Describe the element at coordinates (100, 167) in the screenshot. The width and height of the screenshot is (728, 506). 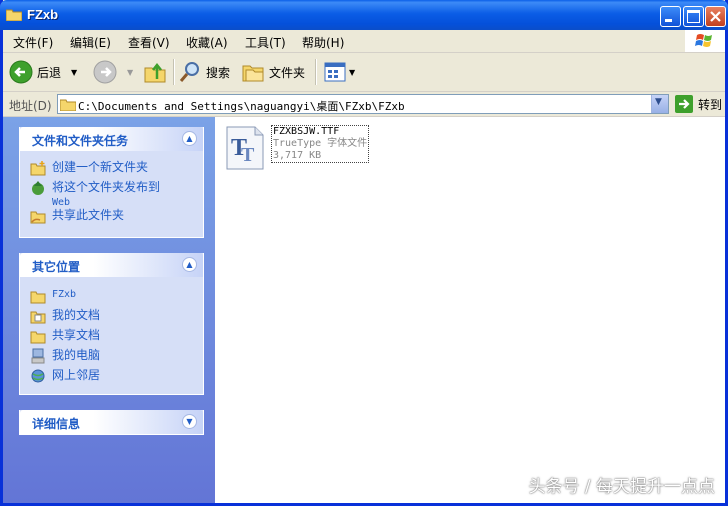
I see `task-label: 创建一个新文件夹` at that location.